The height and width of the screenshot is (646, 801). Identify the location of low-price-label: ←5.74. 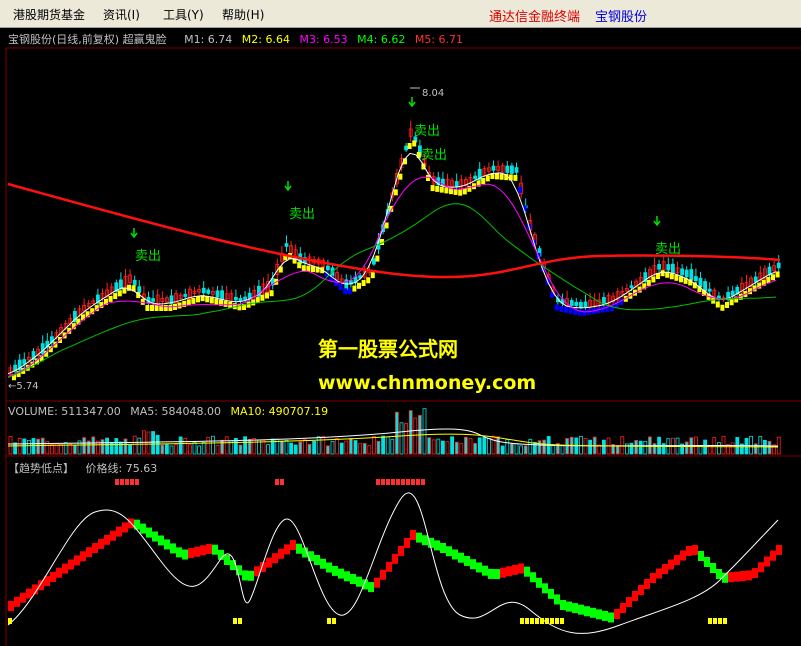
(23, 386).